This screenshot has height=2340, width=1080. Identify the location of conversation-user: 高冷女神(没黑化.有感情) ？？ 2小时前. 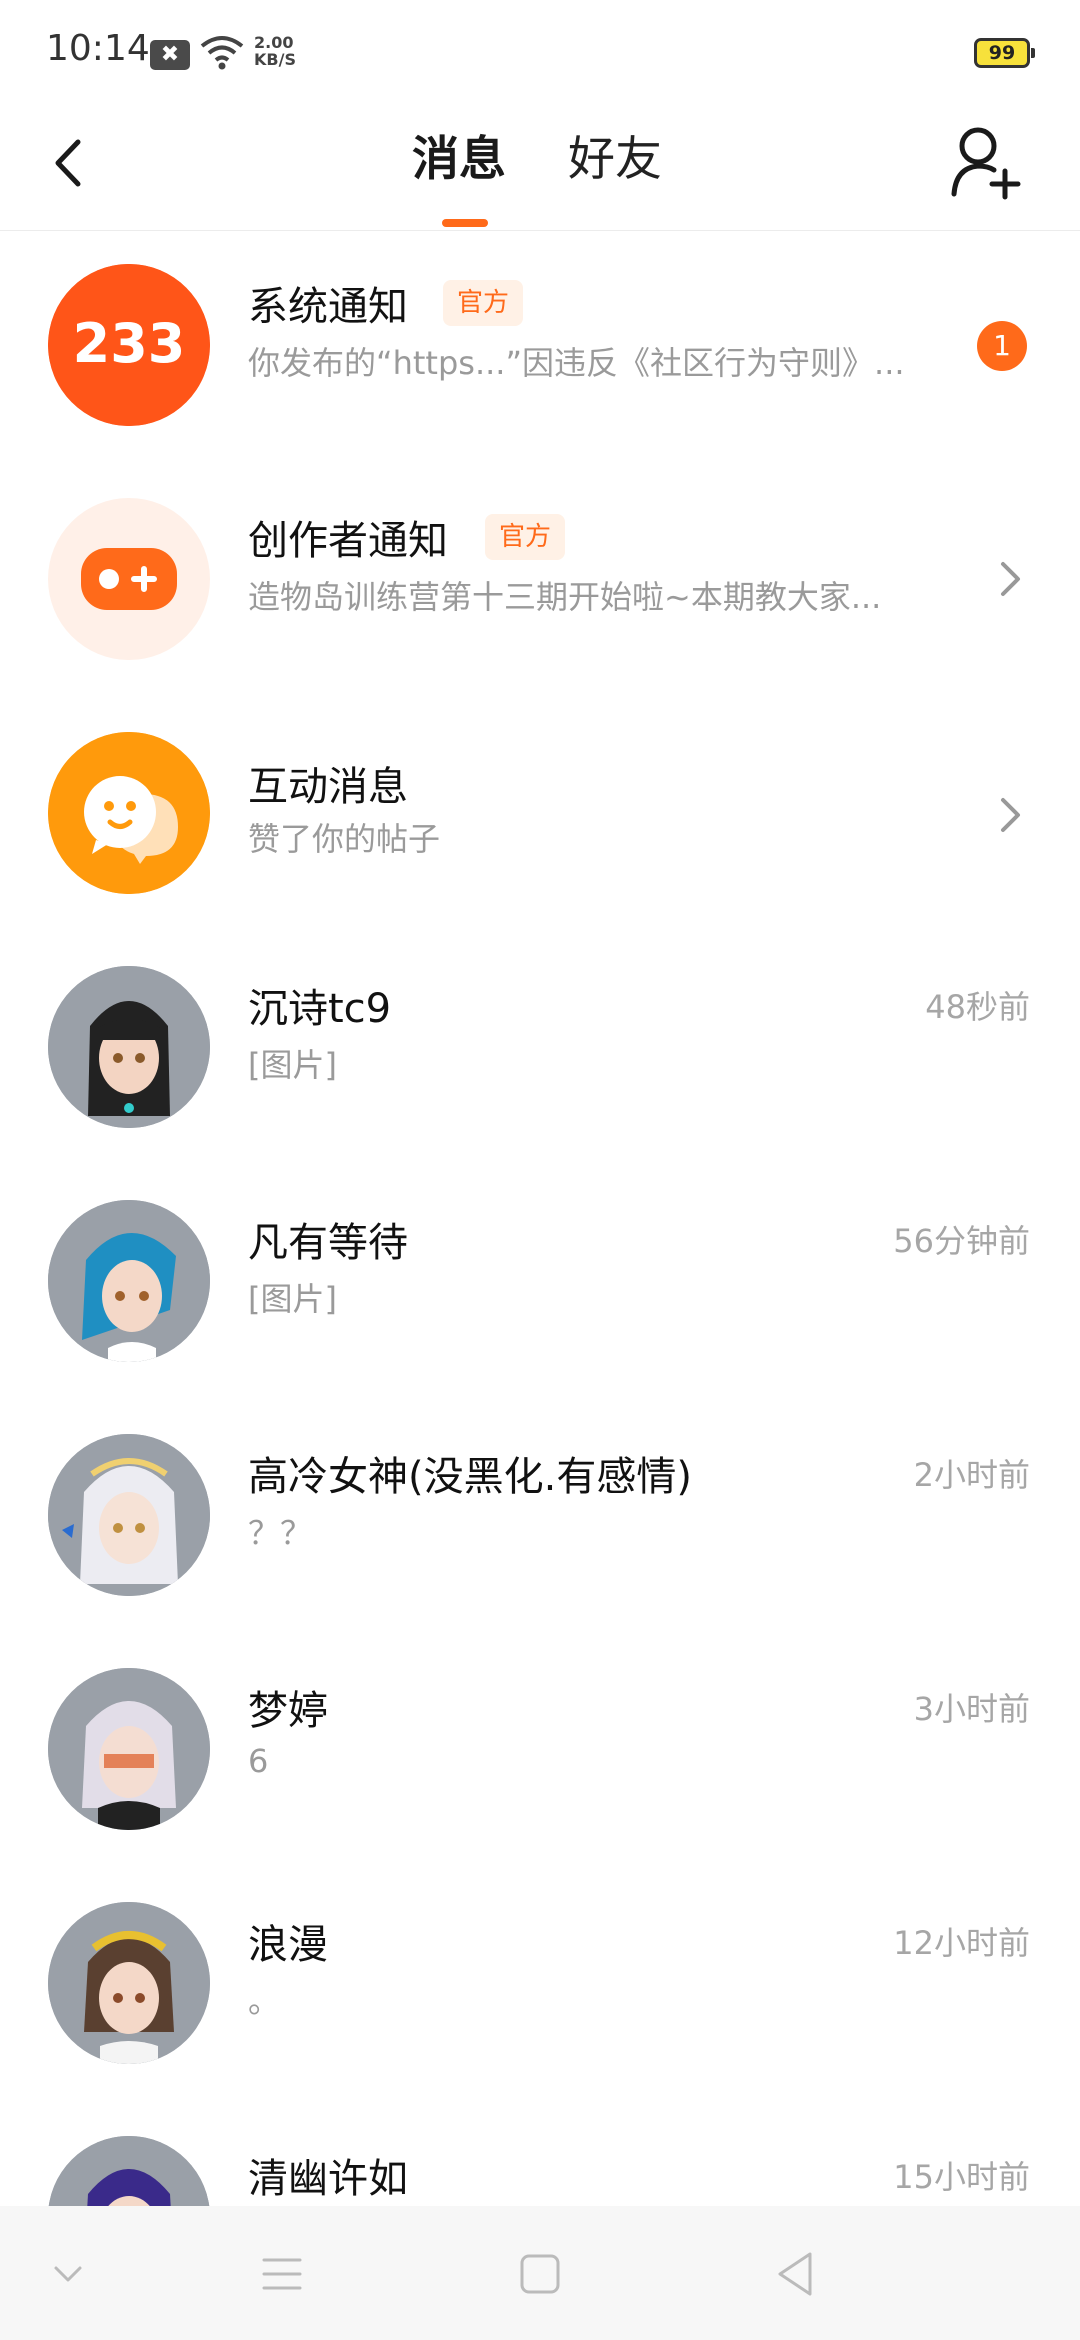
(540, 1517).